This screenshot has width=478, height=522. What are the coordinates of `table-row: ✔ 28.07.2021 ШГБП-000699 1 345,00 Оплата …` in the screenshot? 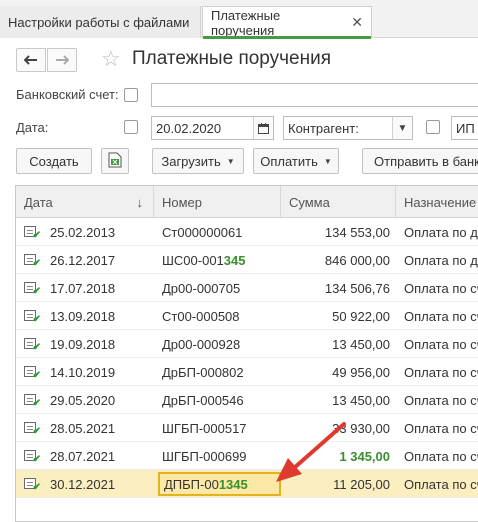 It's located at (247, 456).